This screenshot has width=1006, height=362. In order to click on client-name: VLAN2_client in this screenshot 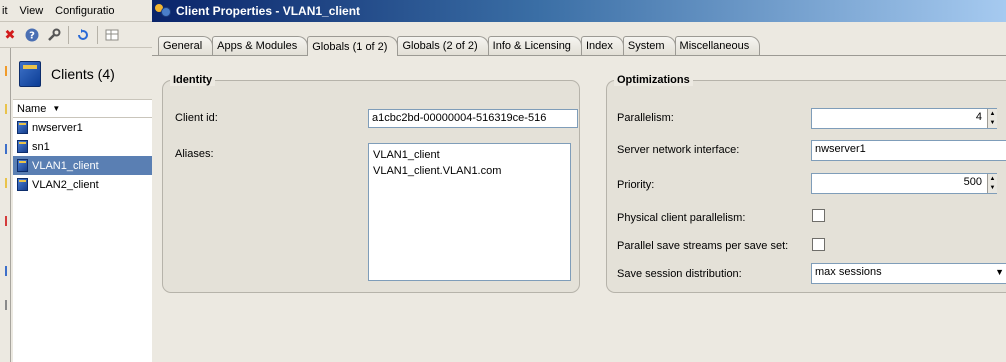, I will do `click(65, 184)`.